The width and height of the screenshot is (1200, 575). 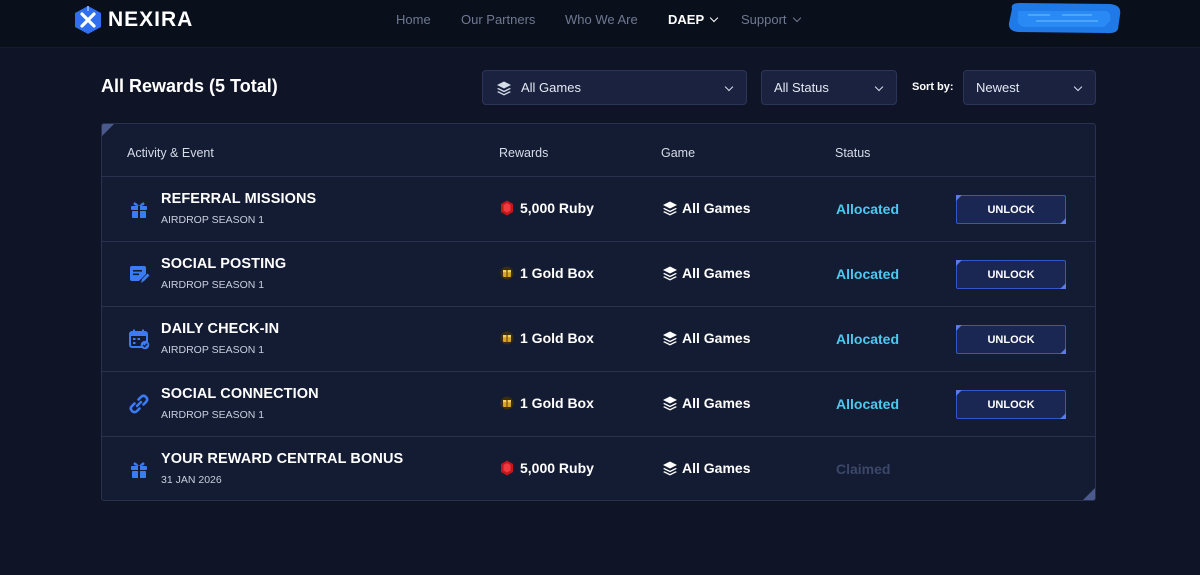 I want to click on brand-name: NEXIRA, so click(x=151, y=19).